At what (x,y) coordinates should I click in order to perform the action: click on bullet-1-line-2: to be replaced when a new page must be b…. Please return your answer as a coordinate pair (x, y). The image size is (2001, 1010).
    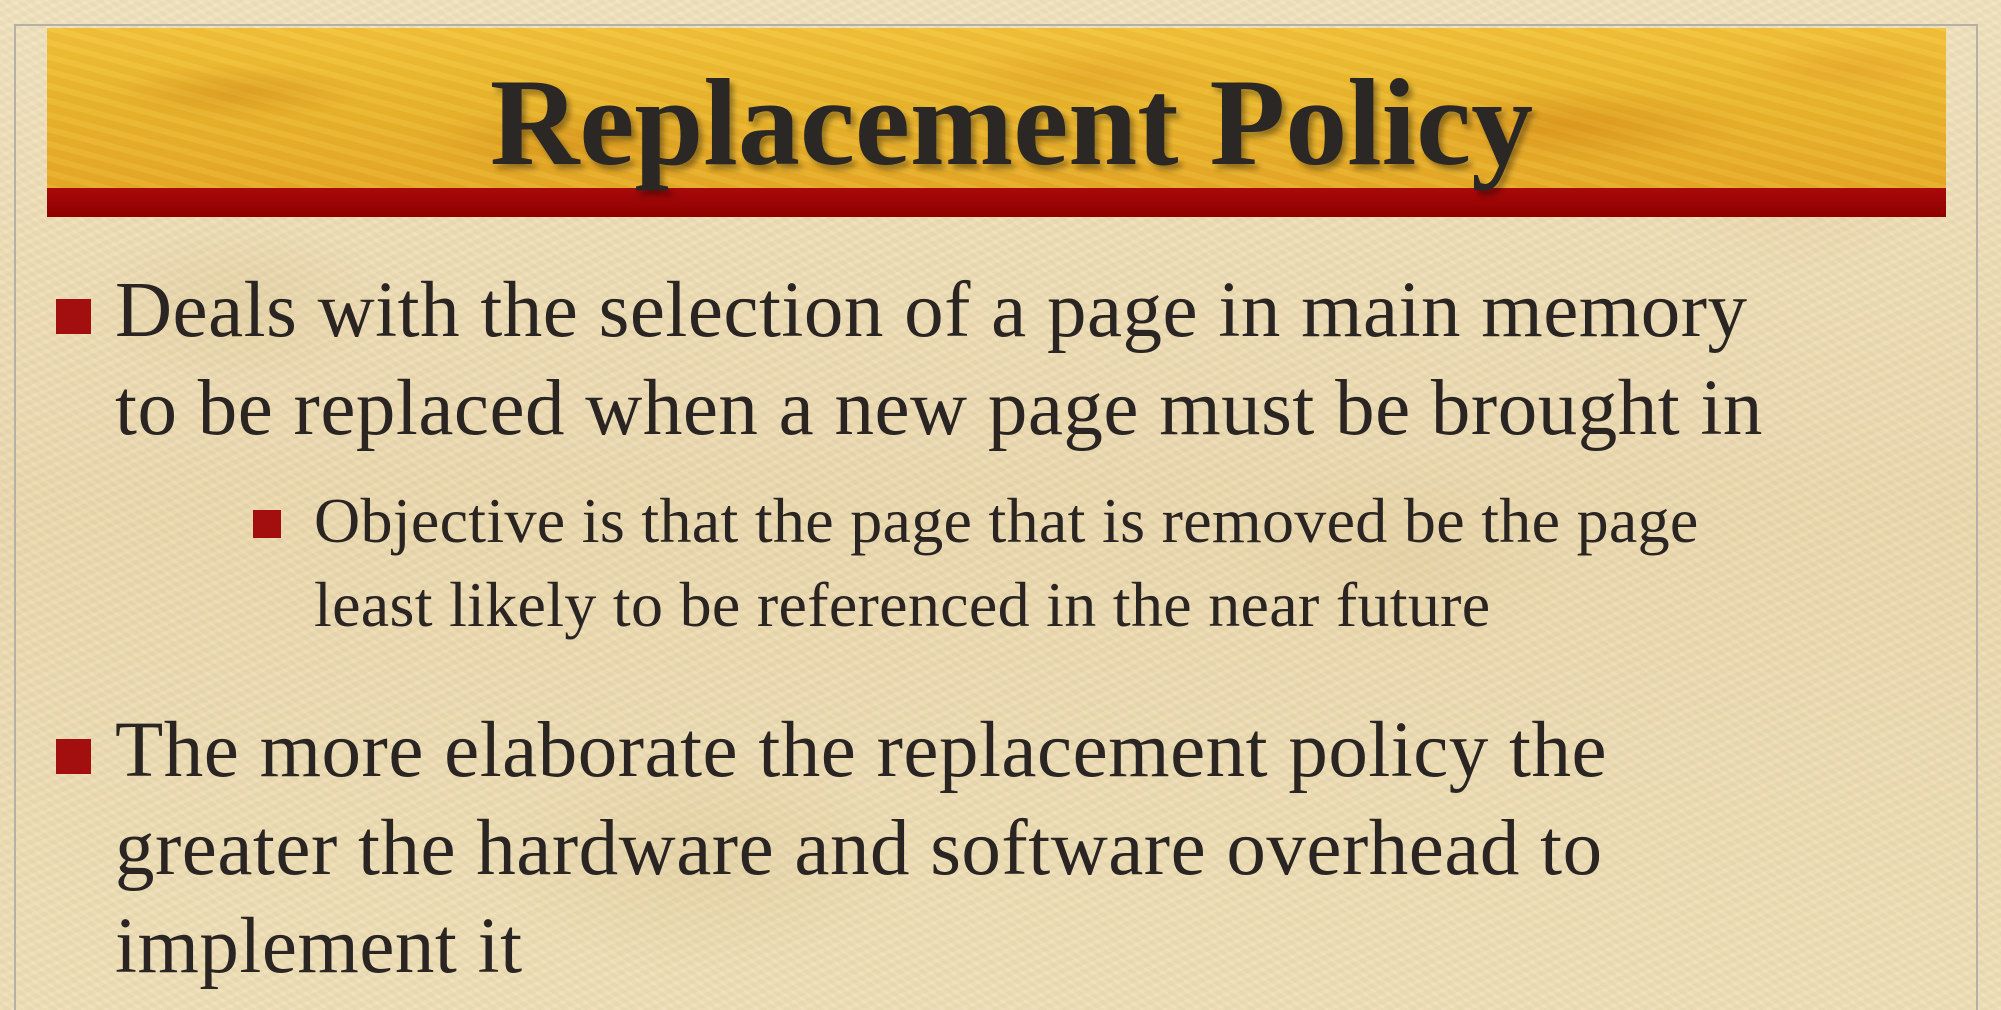
    Looking at the image, I should click on (939, 408).